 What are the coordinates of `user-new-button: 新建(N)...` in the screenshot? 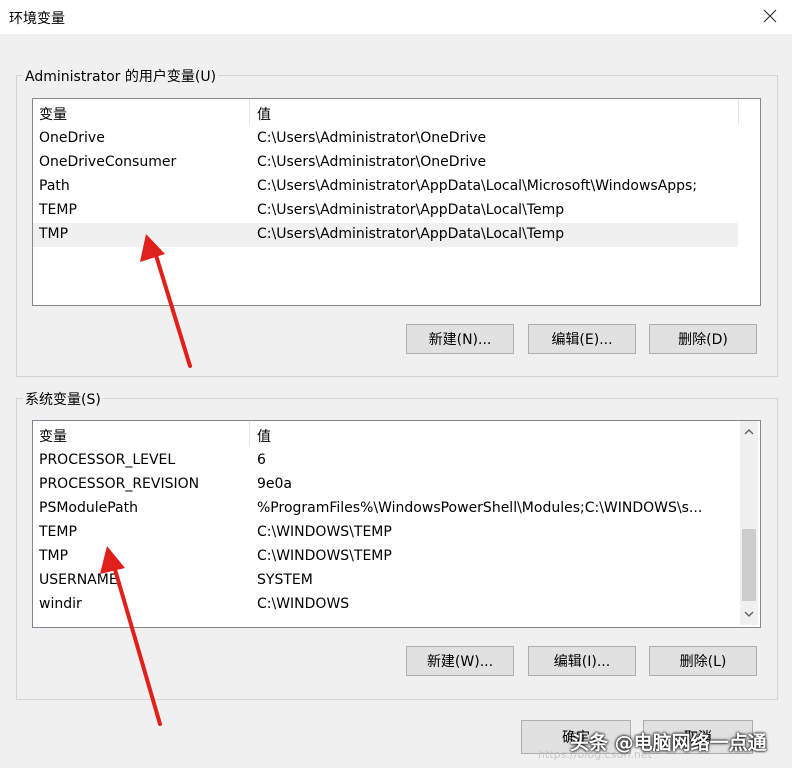 It's located at (460, 339).